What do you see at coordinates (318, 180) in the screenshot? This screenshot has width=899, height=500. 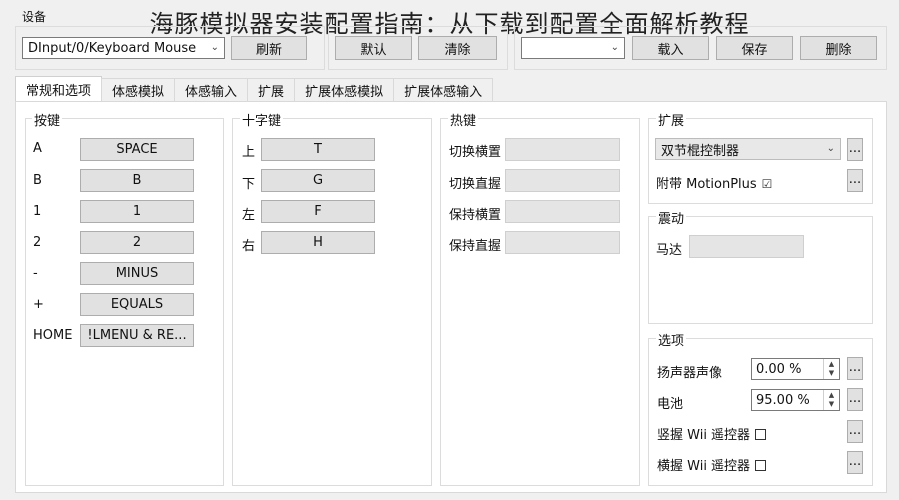 I see `dpad-binding-down: G` at bounding box center [318, 180].